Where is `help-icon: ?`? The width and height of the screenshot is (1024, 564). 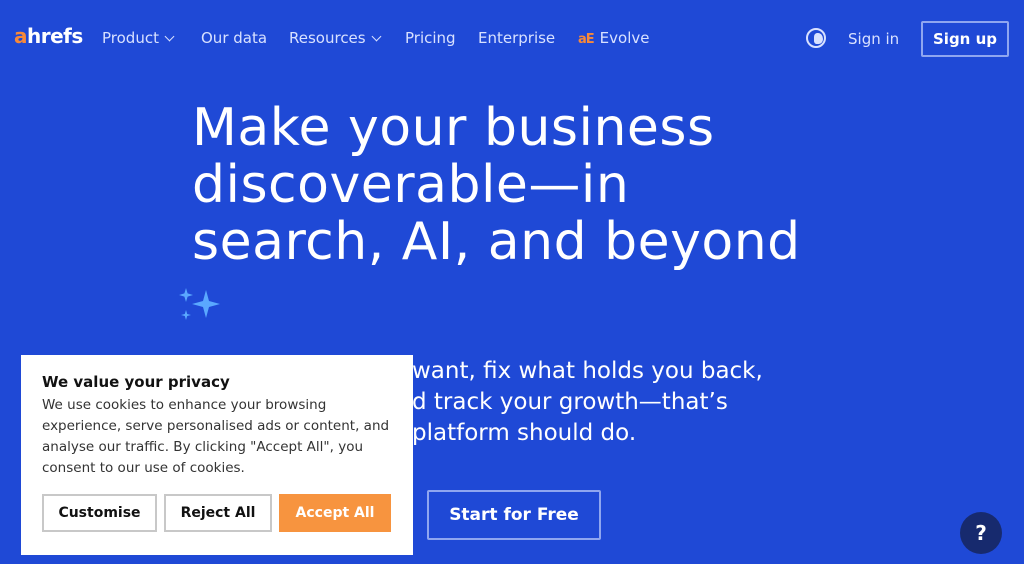 help-icon: ? is located at coordinates (981, 533).